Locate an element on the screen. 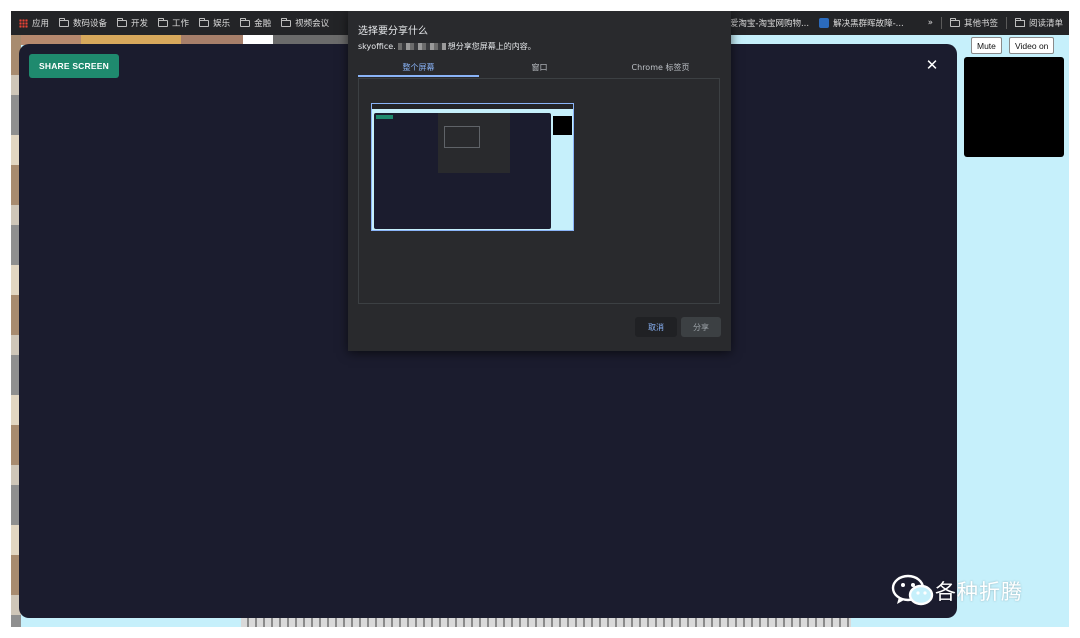 This screenshot has width=1080, height=638. bookmark-folder-video-meeting: 视频会议 is located at coordinates (305, 23).